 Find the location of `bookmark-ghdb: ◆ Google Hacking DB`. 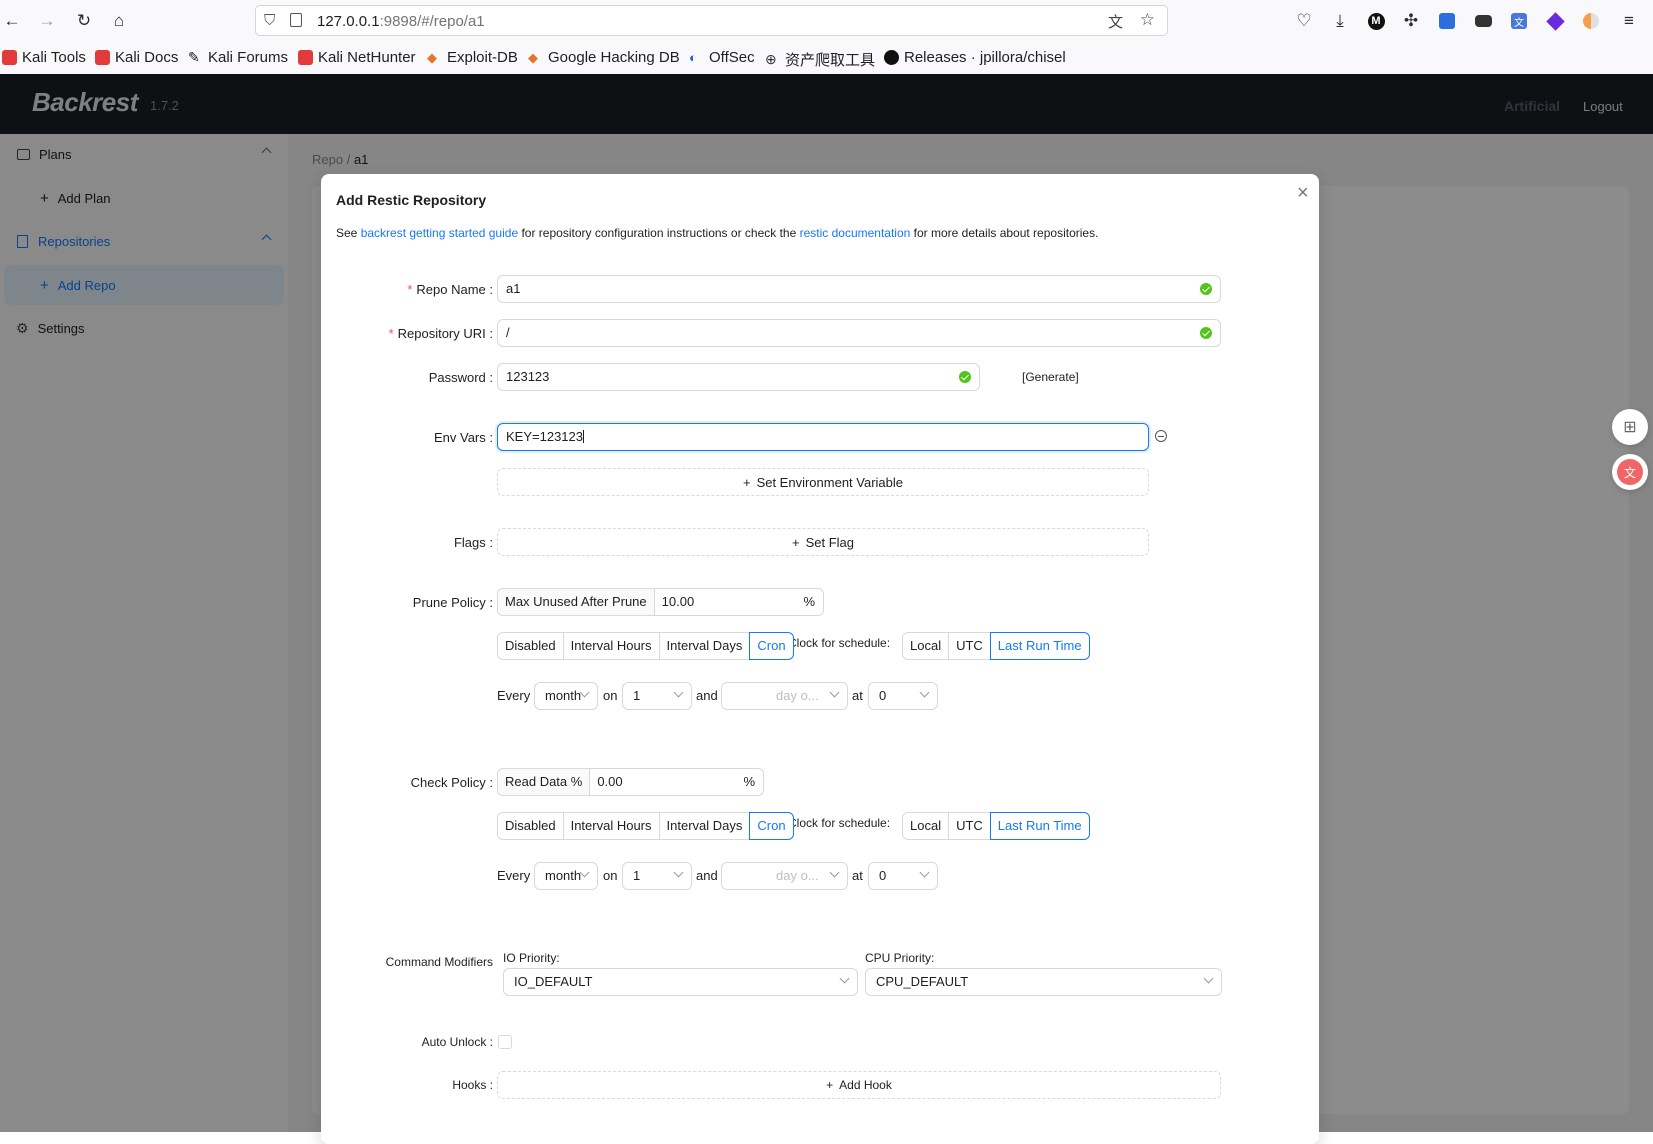

bookmark-ghdb: ◆ Google Hacking DB is located at coordinates (604, 57).